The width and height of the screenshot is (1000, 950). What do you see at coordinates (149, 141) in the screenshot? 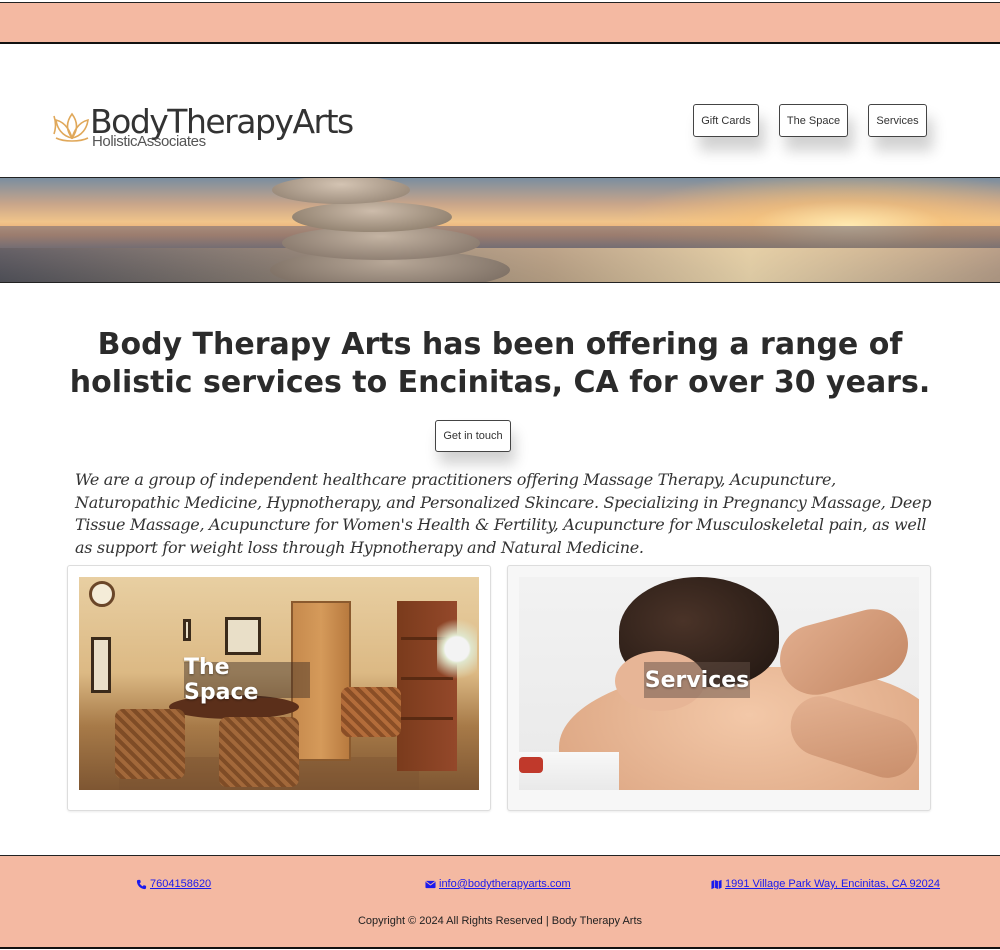
I see `logo-subtitle: HolisticAssociates` at bounding box center [149, 141].